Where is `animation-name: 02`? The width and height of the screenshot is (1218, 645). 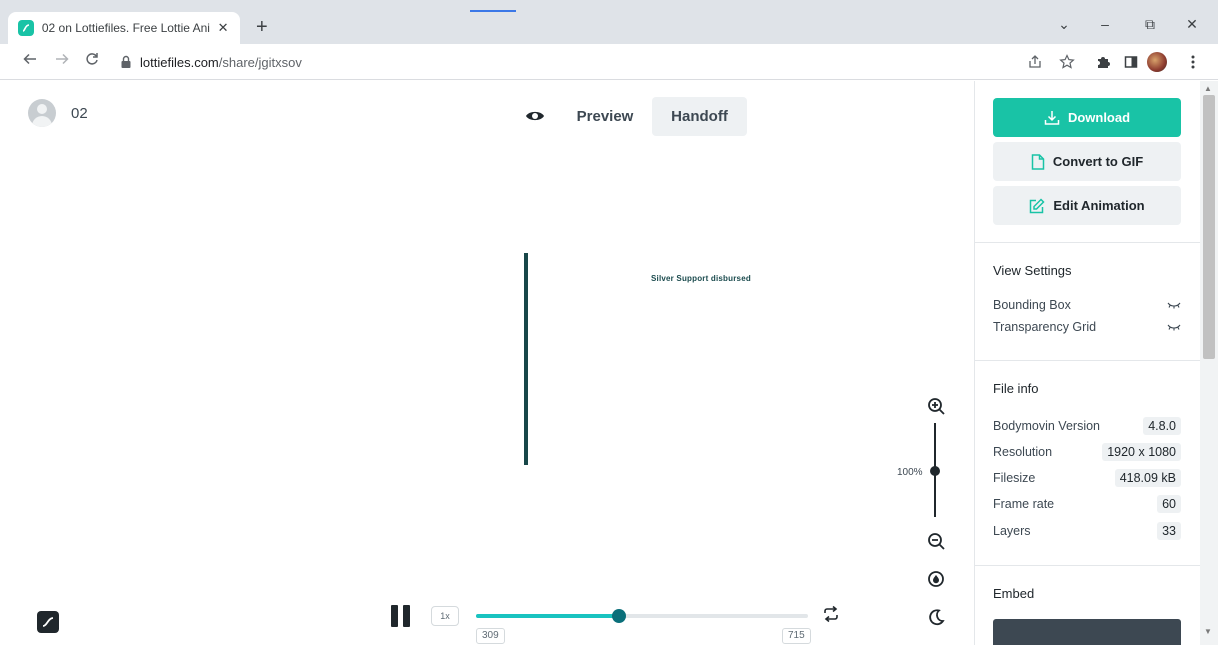 animation-name: 02 is located at coordinates (79, 113).